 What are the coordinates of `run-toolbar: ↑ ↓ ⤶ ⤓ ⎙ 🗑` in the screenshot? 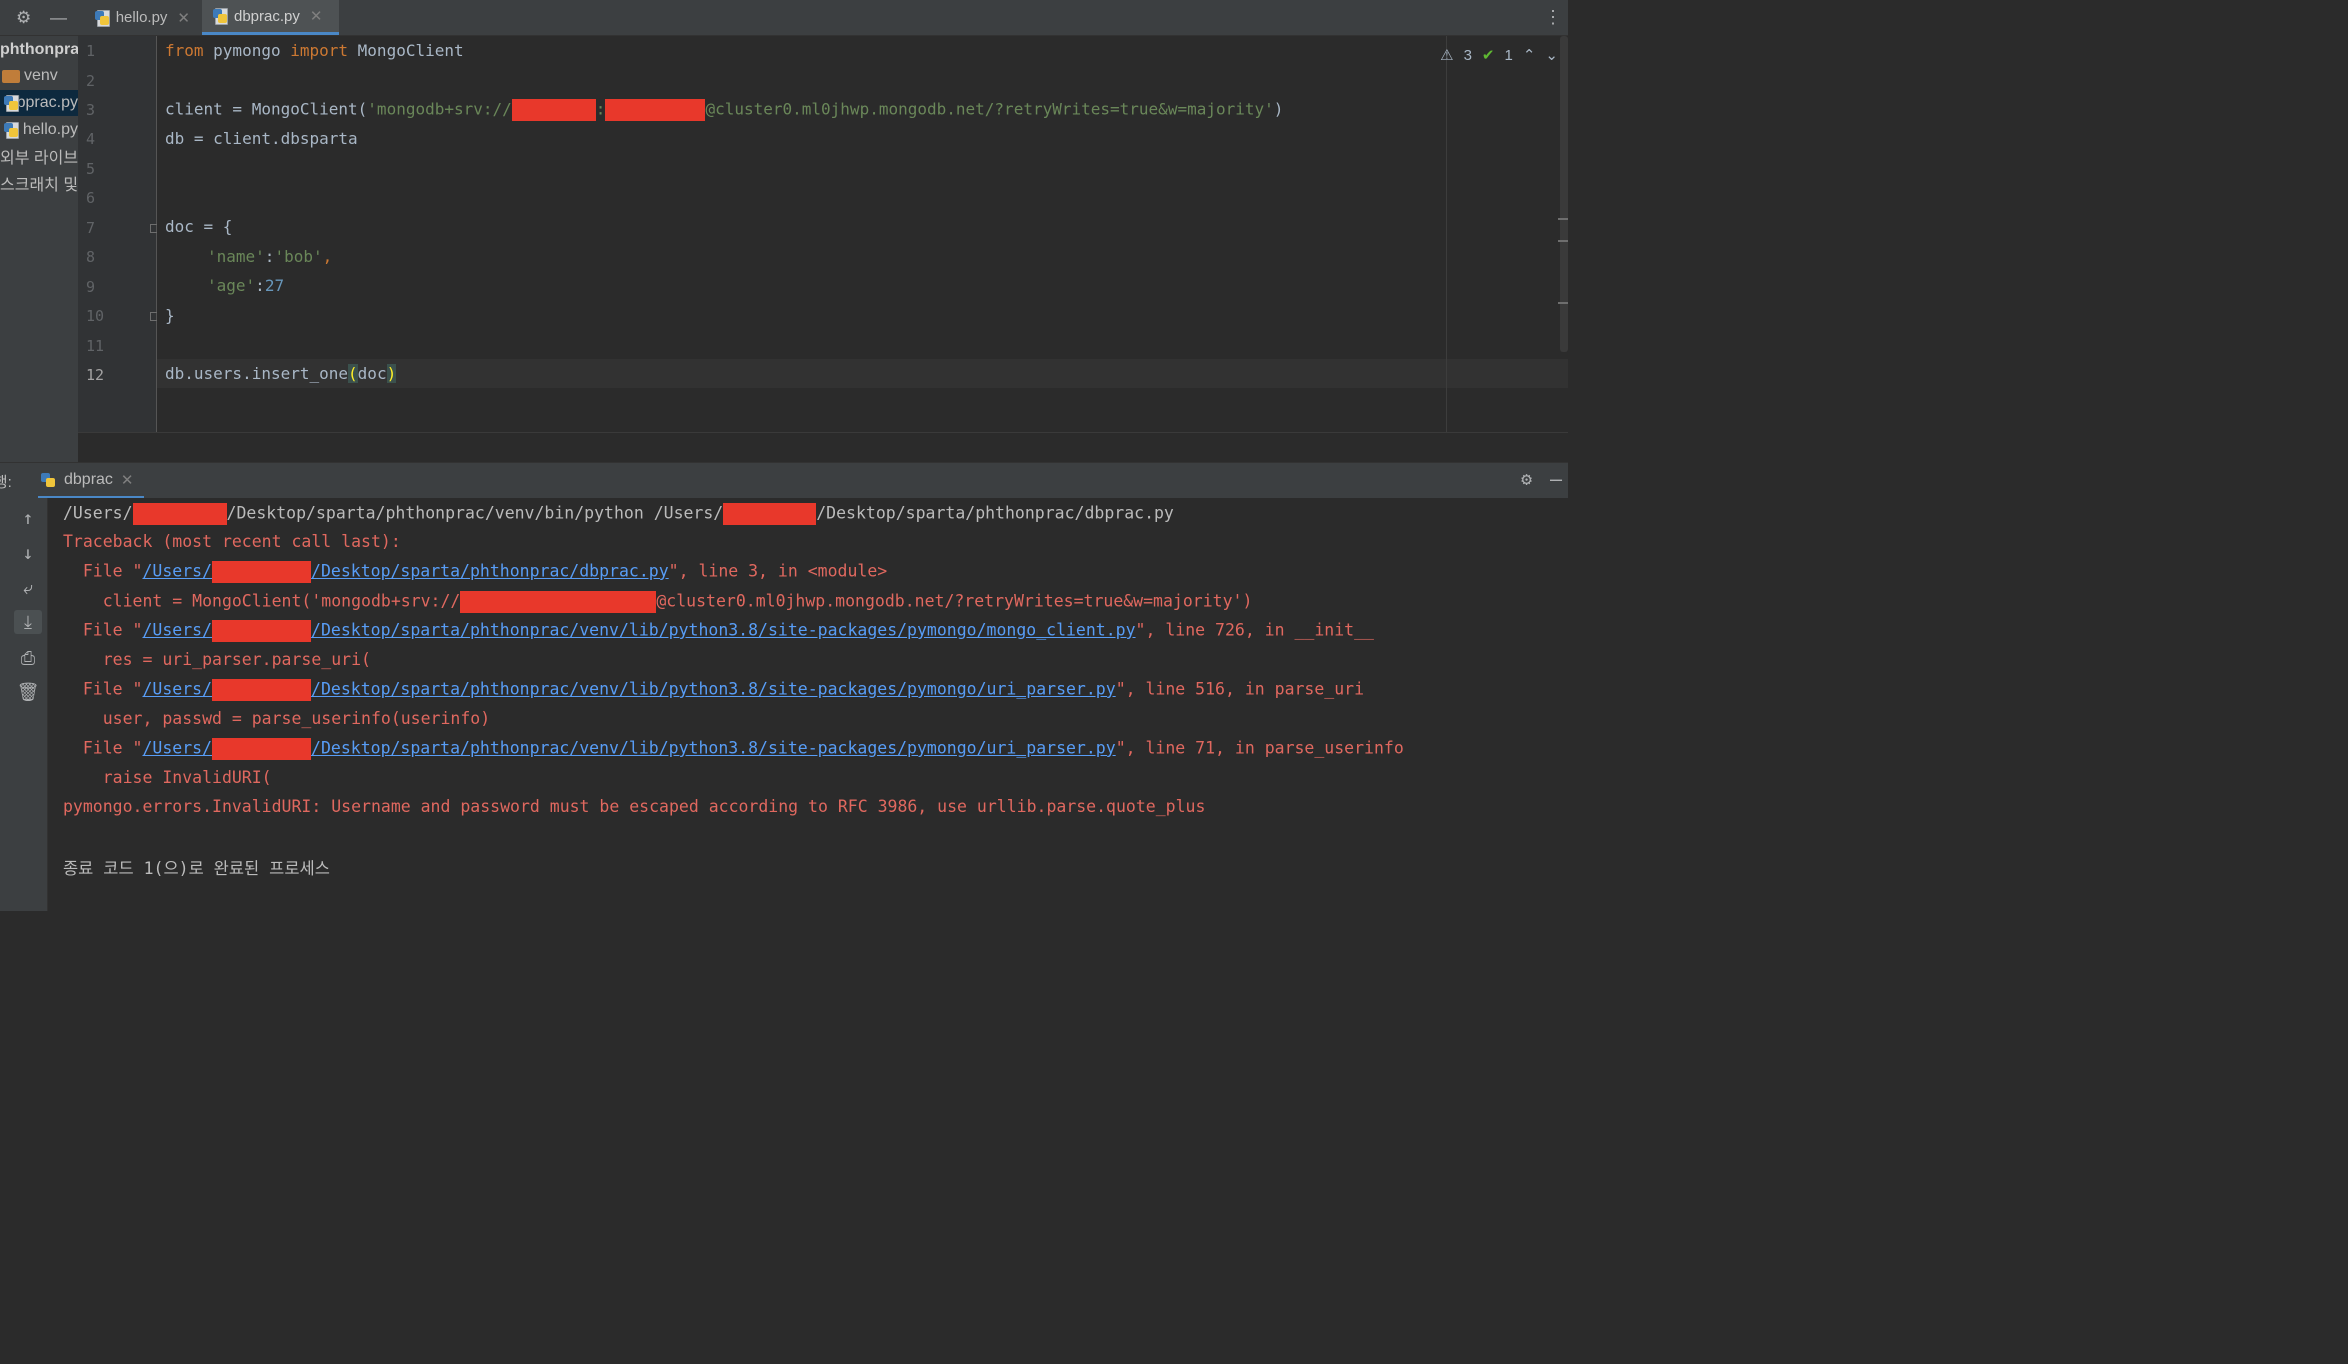 It's located at (24, 704).